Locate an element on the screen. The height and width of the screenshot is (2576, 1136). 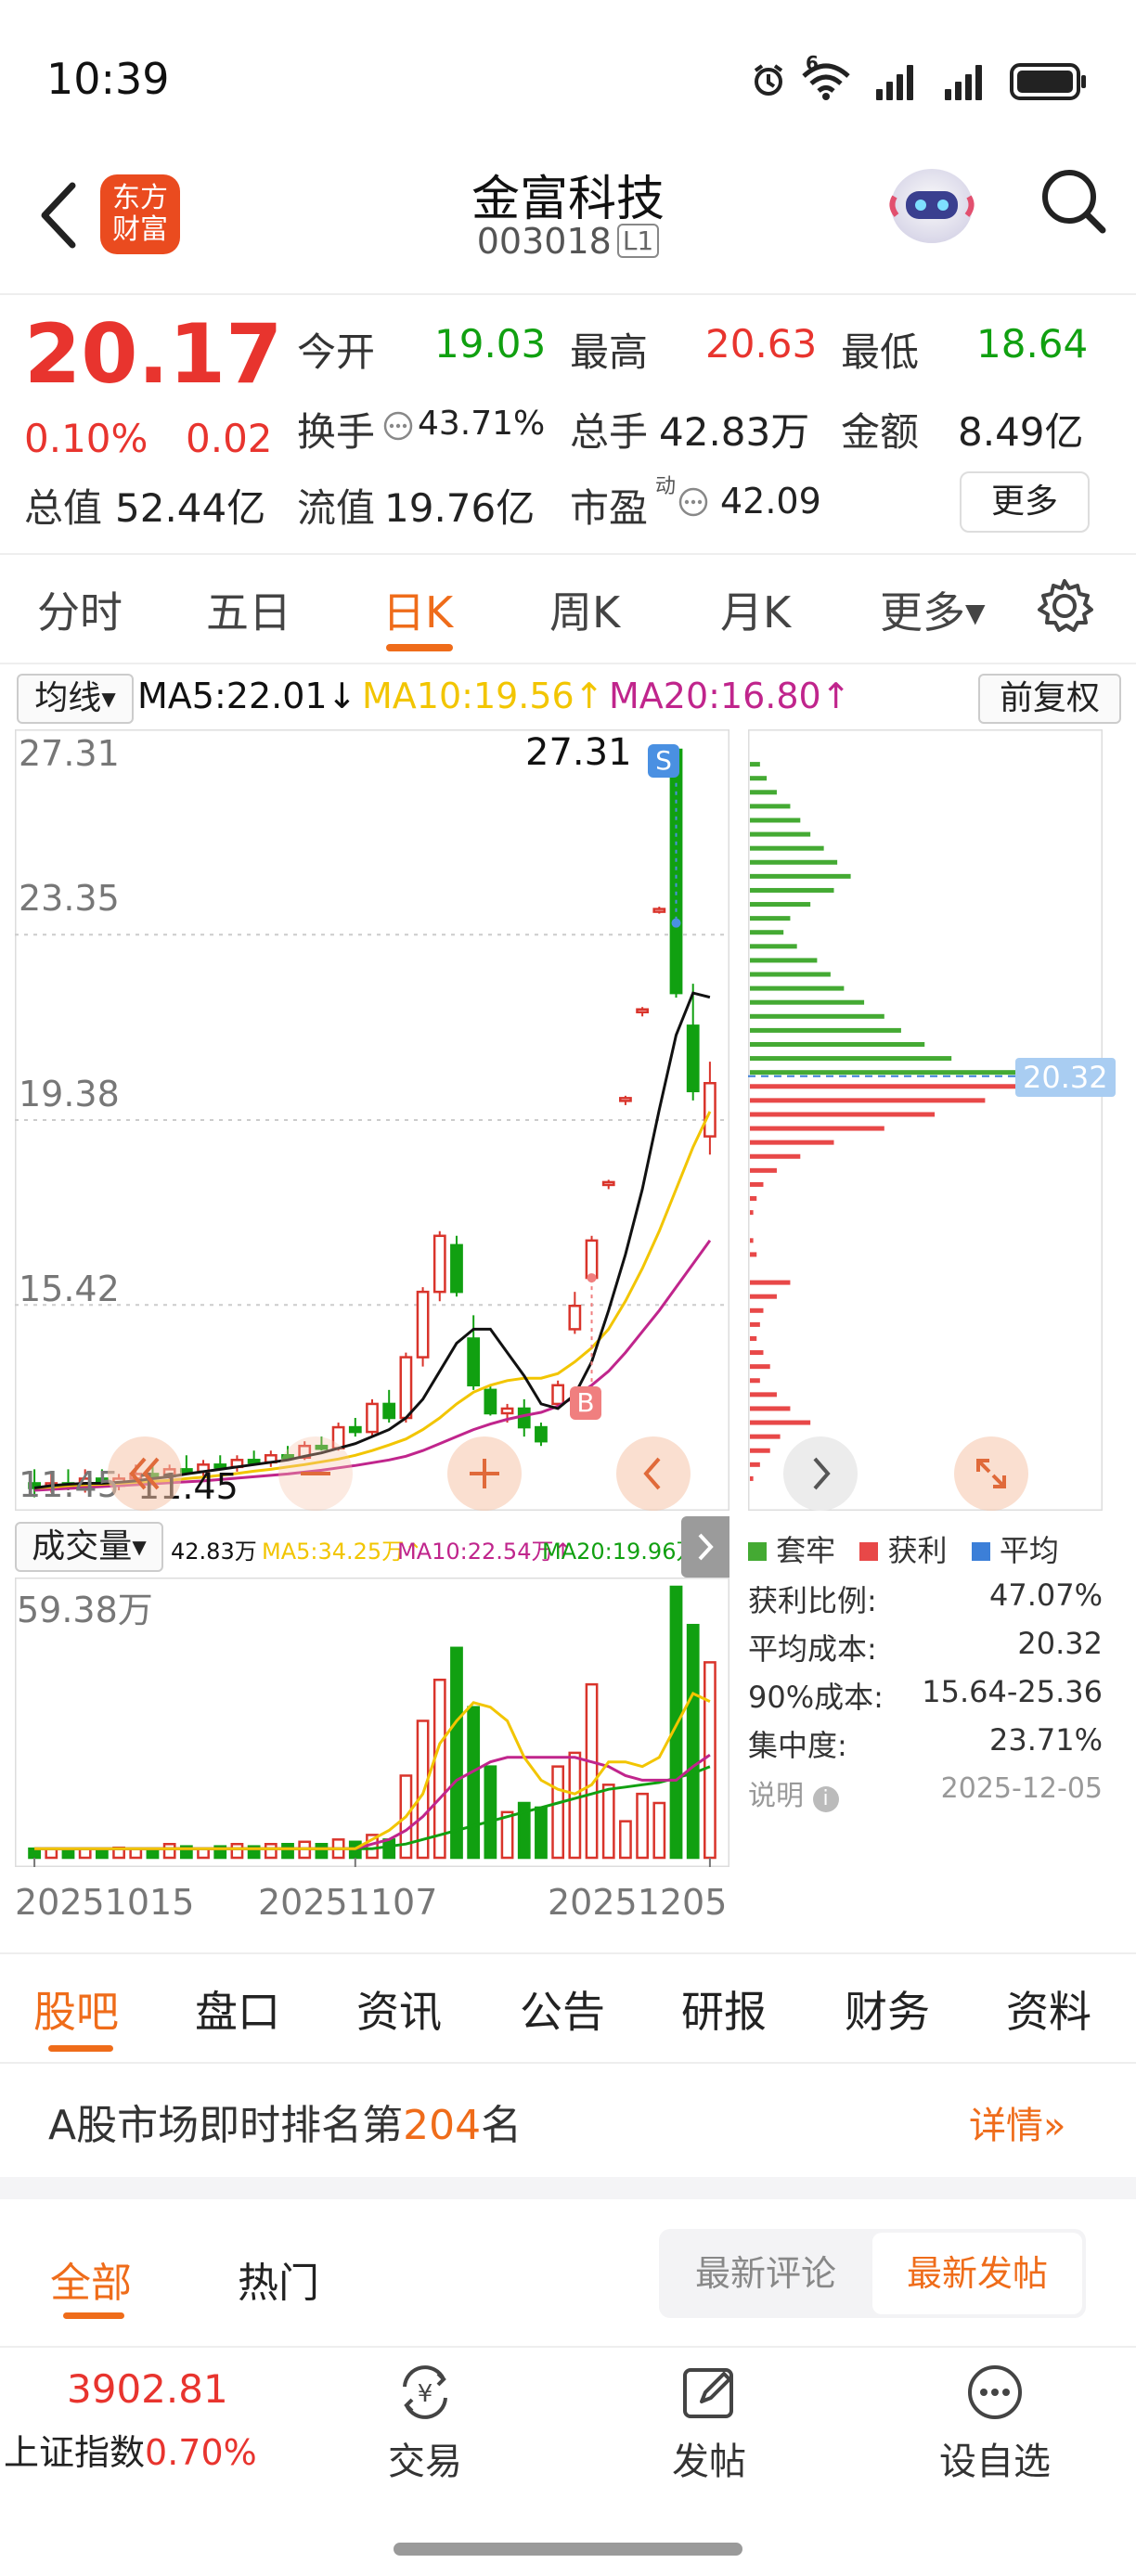
concentration-value: 23.71% is located at coordinates (1045, 1740).